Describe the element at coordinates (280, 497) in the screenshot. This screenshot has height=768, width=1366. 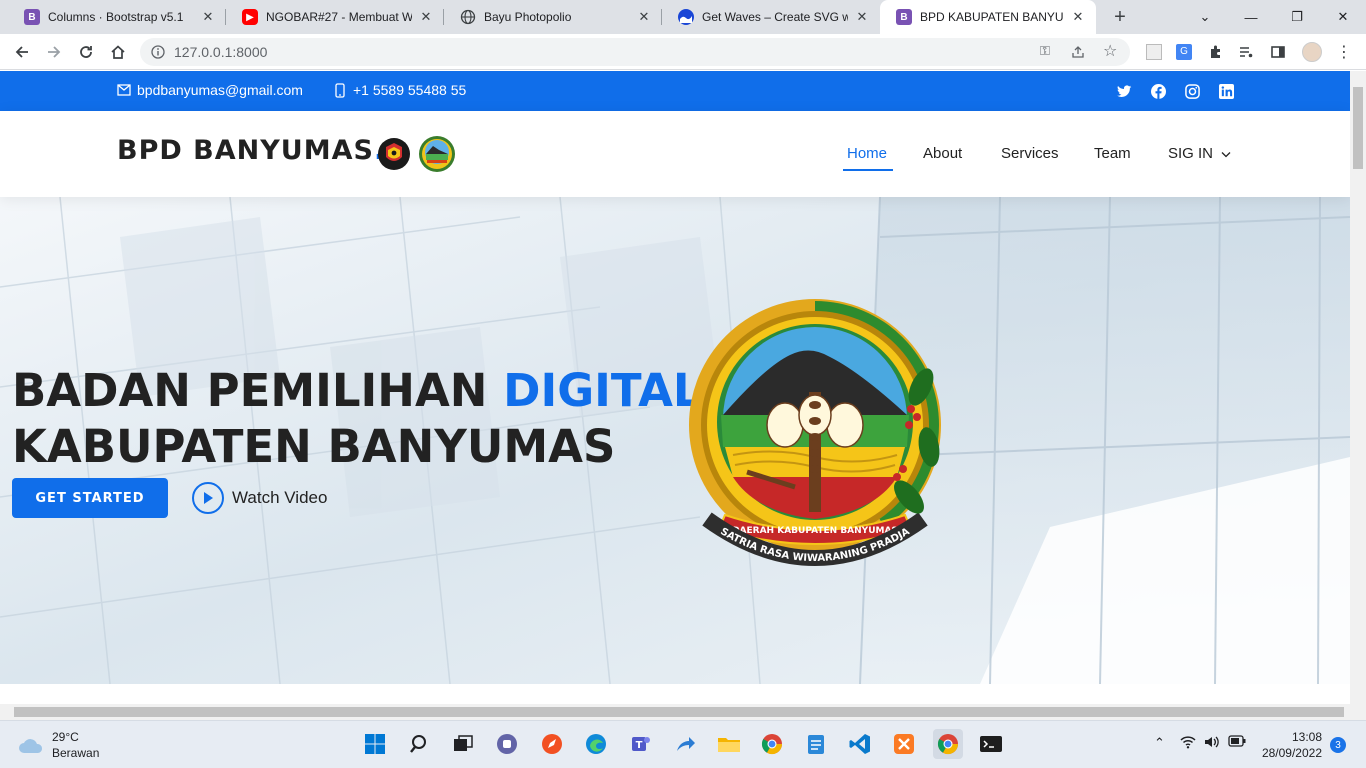
I see `watch-video-label: Watch Video` at that location.